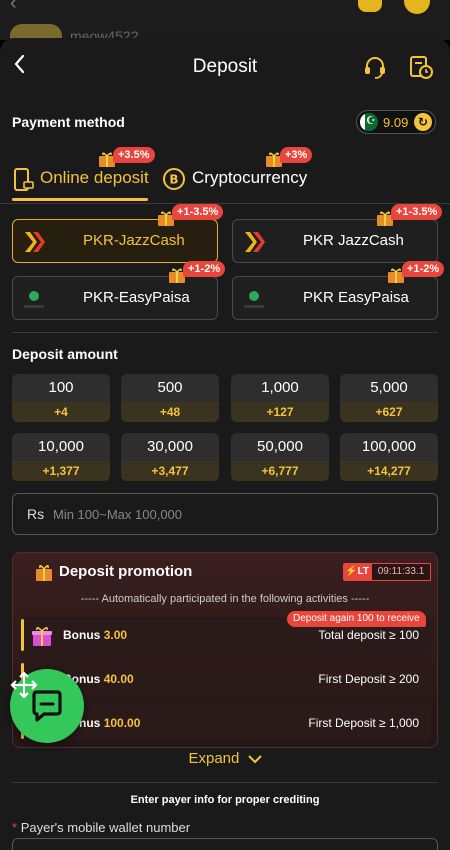  I want to click on drag-move-icon, so click(24, 685).